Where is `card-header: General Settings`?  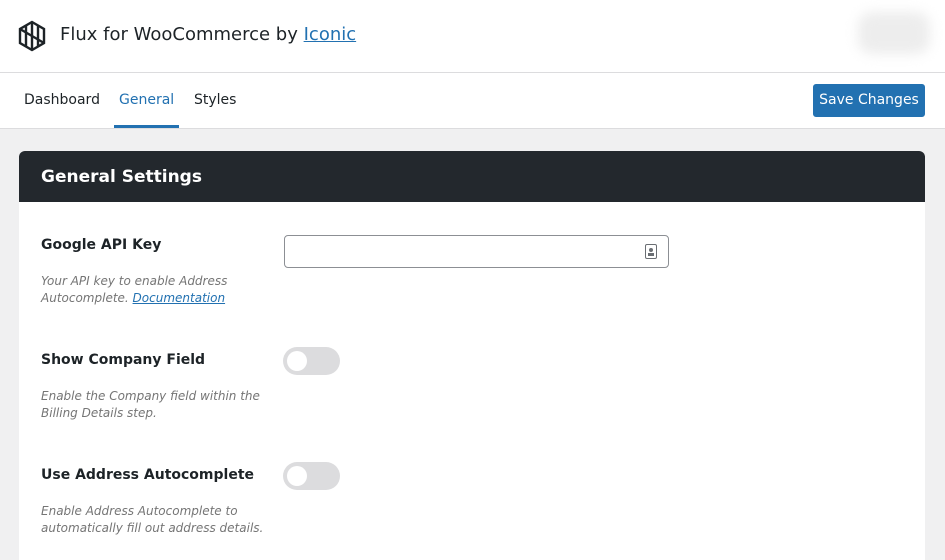 card-header: General Settings is located at coordinates (472, 176).